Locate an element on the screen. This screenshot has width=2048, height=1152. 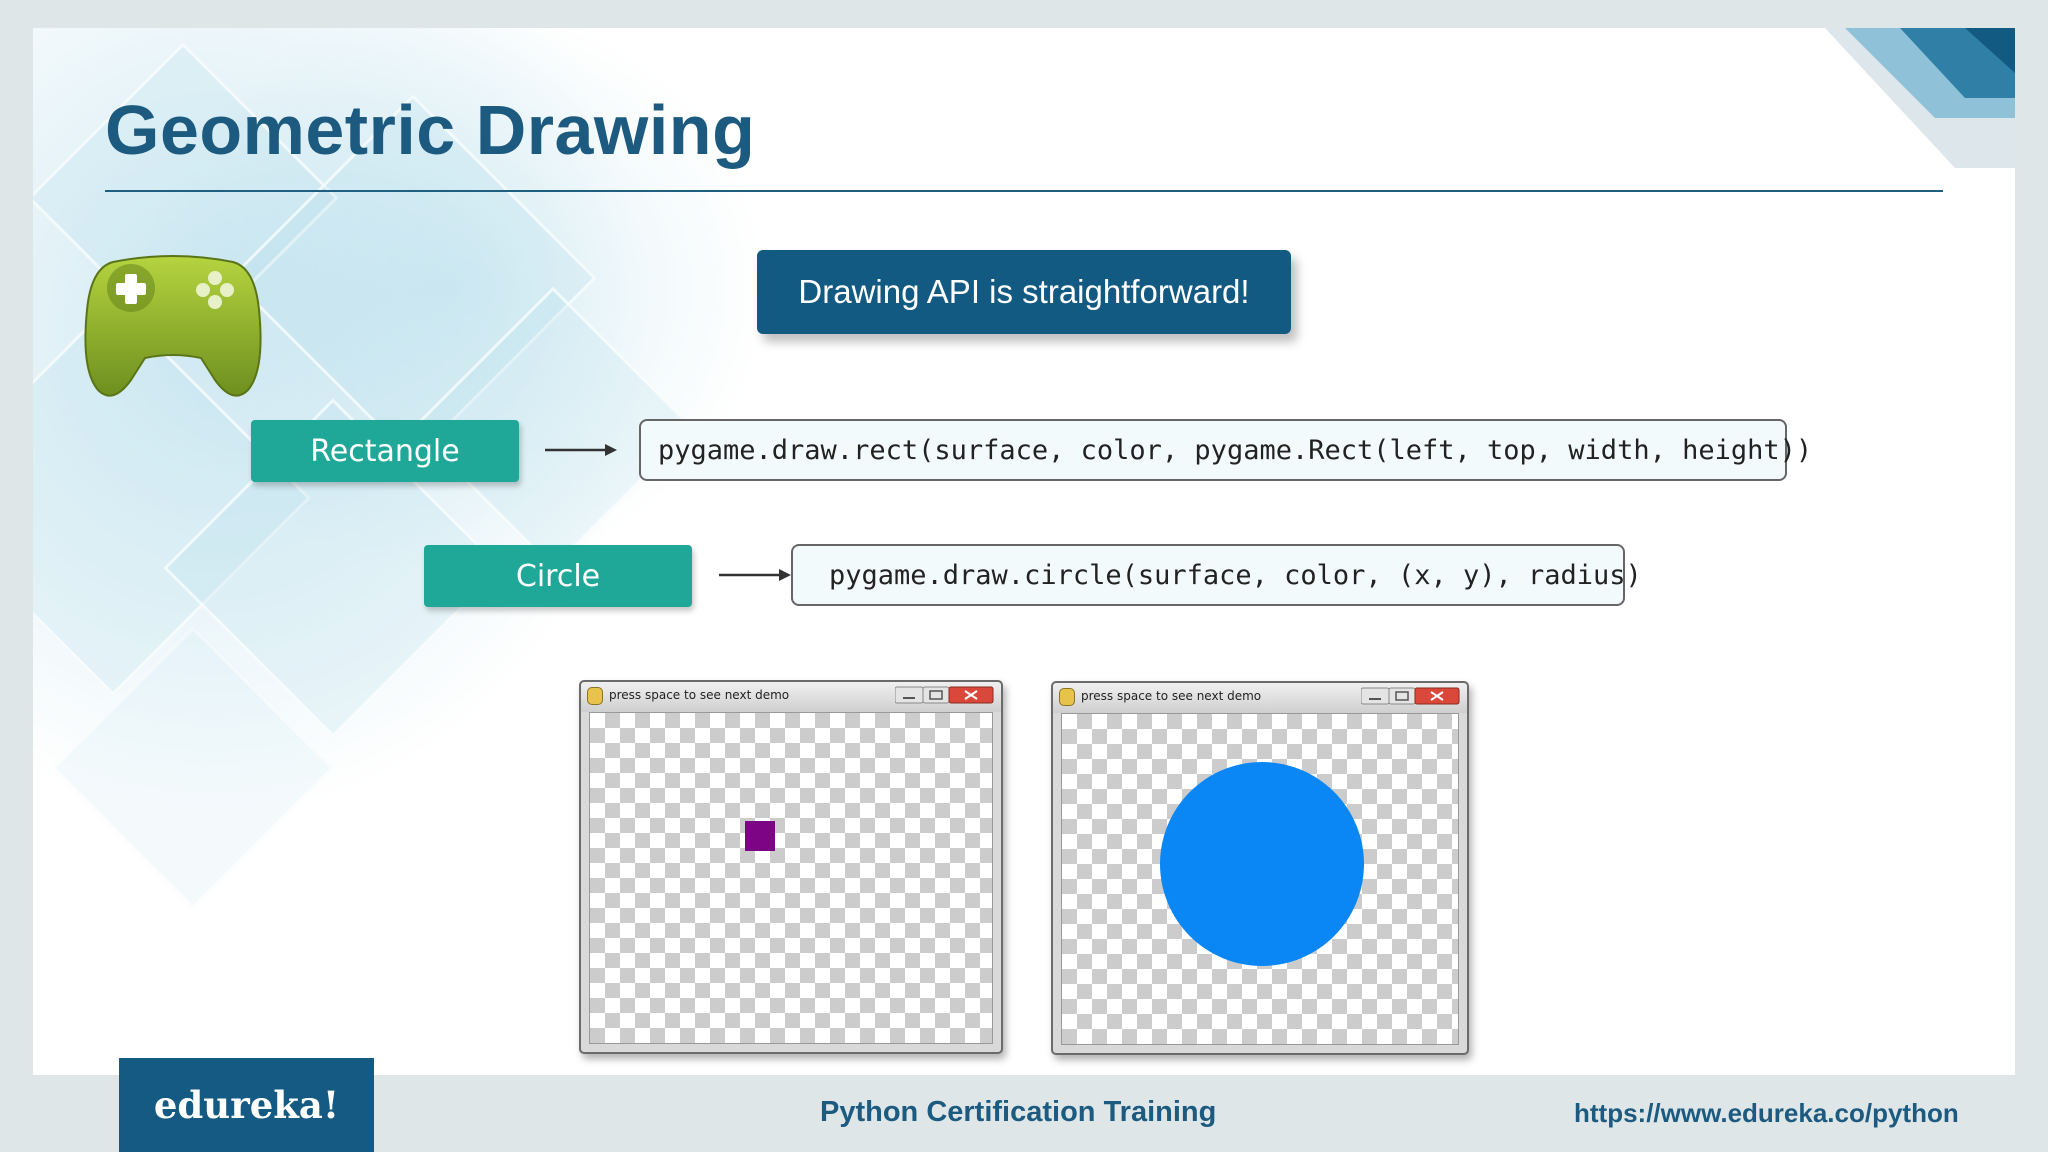
course-title: Python Certification Training is located at coordinates (1018, 1112).